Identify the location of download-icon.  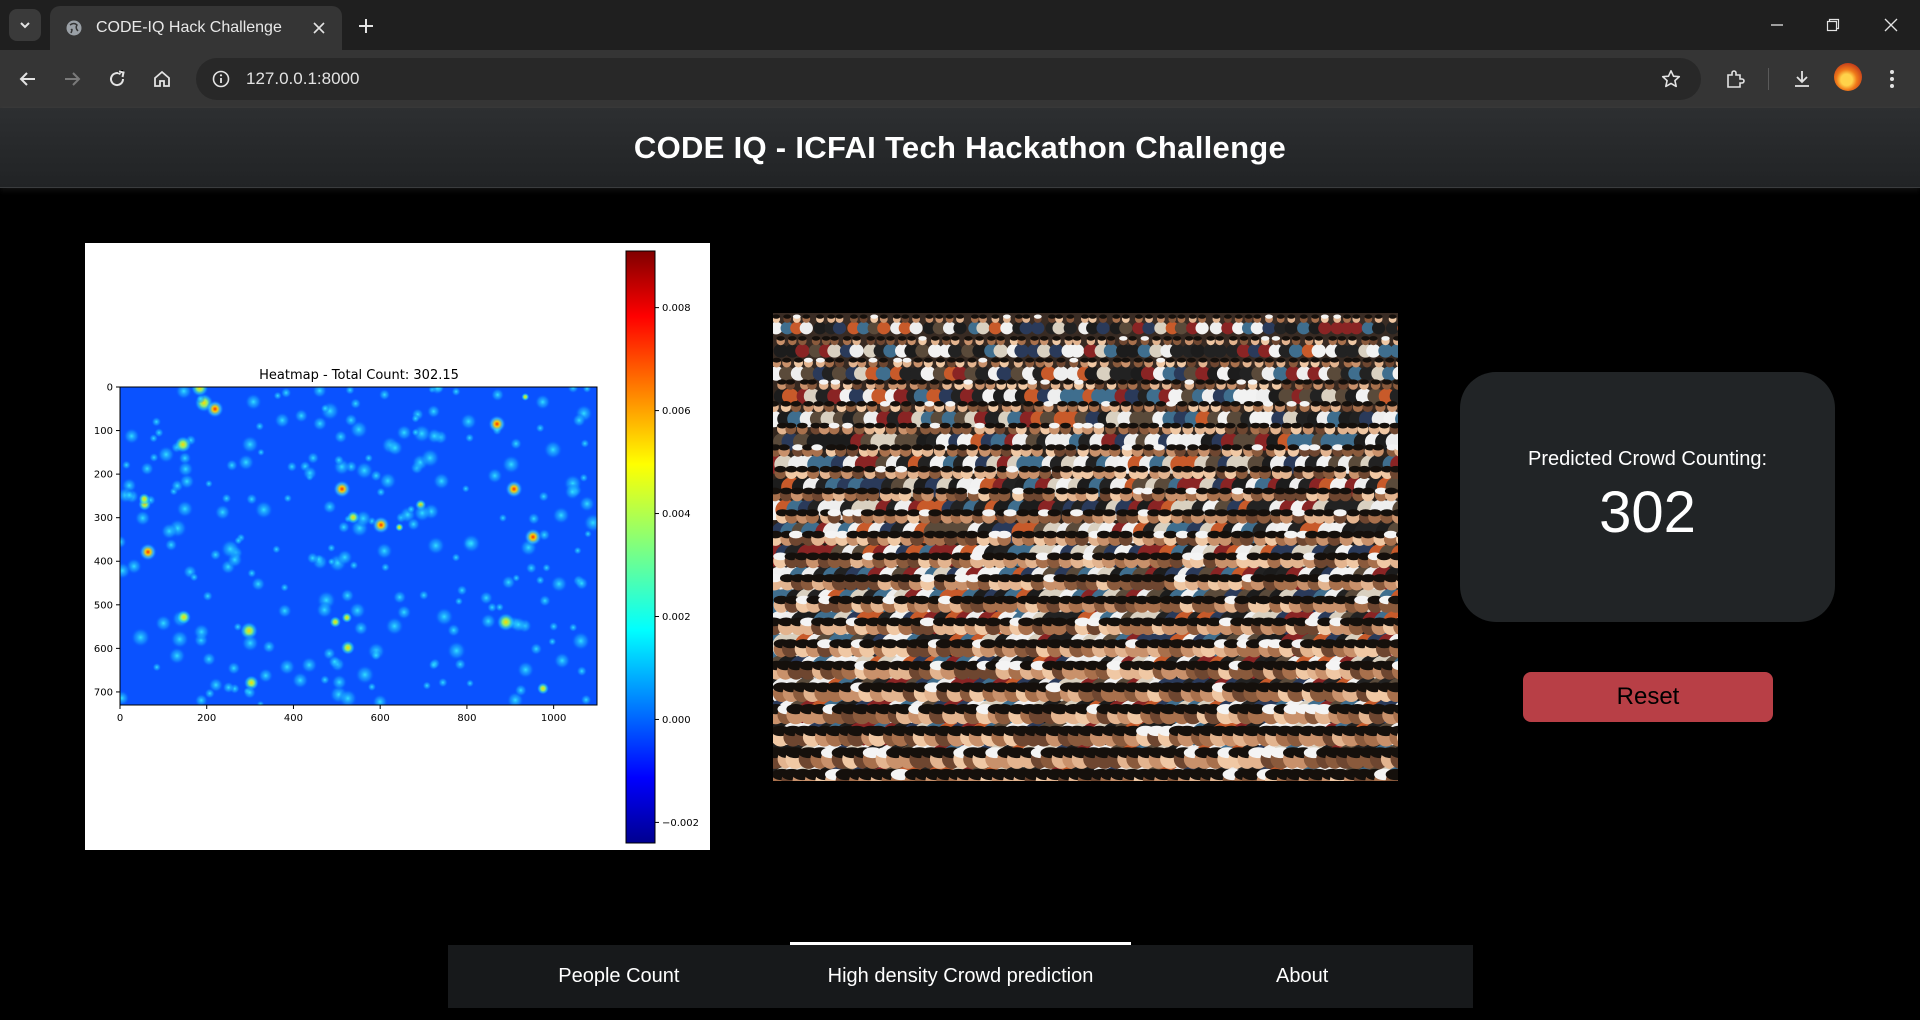
(1802, 79).